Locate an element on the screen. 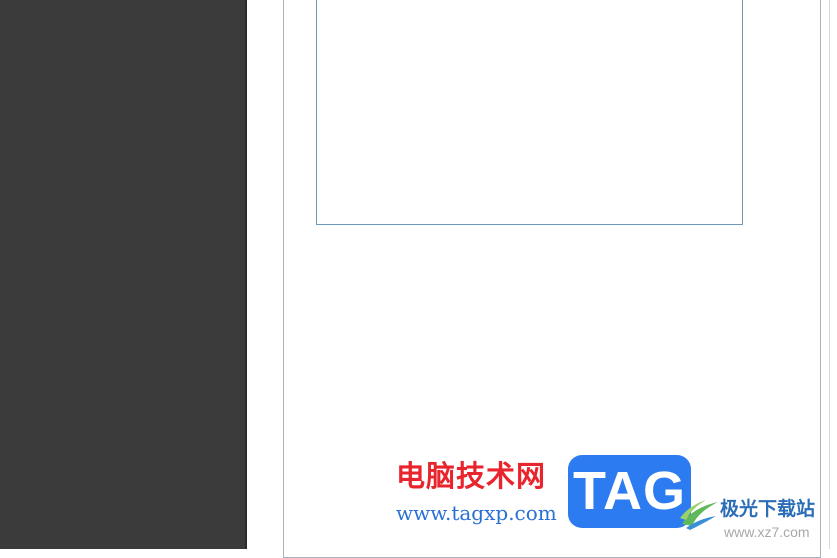 The width and height of the screenshot is (837, 558). watermark-site-name: 电脑技术网 is located at coordinates (471, 476).